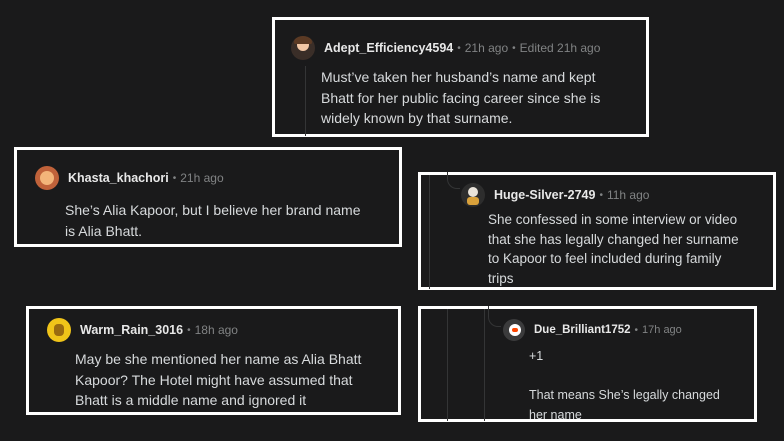  What do you see at coordinates (131, 330) in the screenshot?
I see `username: Warm_Rain_3016` at bounding box center [131, 330].